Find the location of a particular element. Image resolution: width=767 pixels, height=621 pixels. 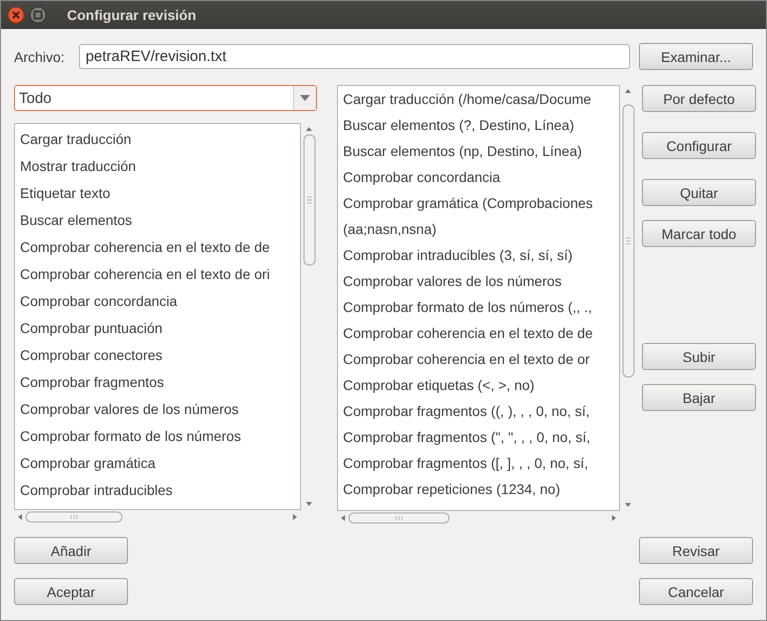

side-button: Configurar is located at coordinates (699, 145).